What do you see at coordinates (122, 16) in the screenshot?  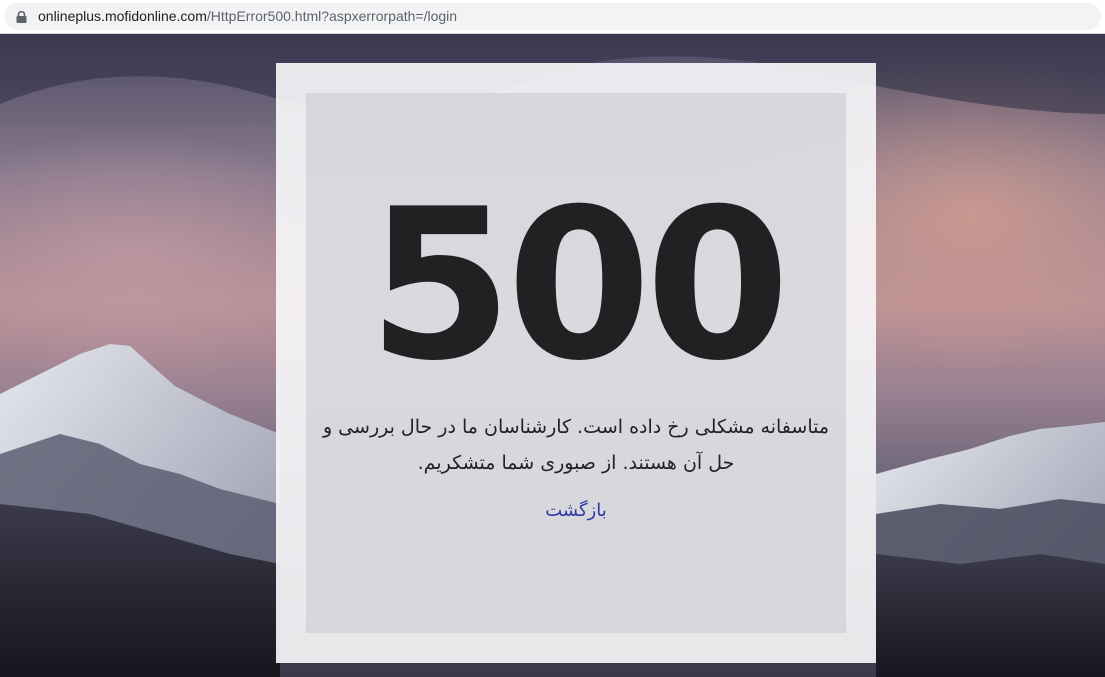 I see `url-host: onlineplus.mofidonline.com` at bounding box center [122, 16].